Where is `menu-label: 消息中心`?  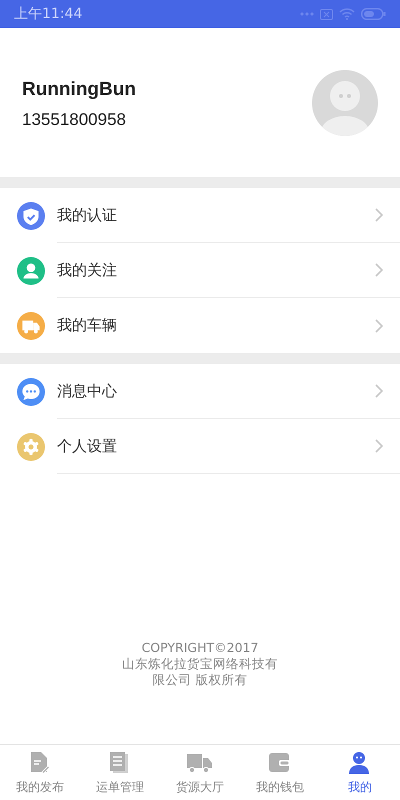
menu-label: 消息中心 is located at coordinates (87, 391).